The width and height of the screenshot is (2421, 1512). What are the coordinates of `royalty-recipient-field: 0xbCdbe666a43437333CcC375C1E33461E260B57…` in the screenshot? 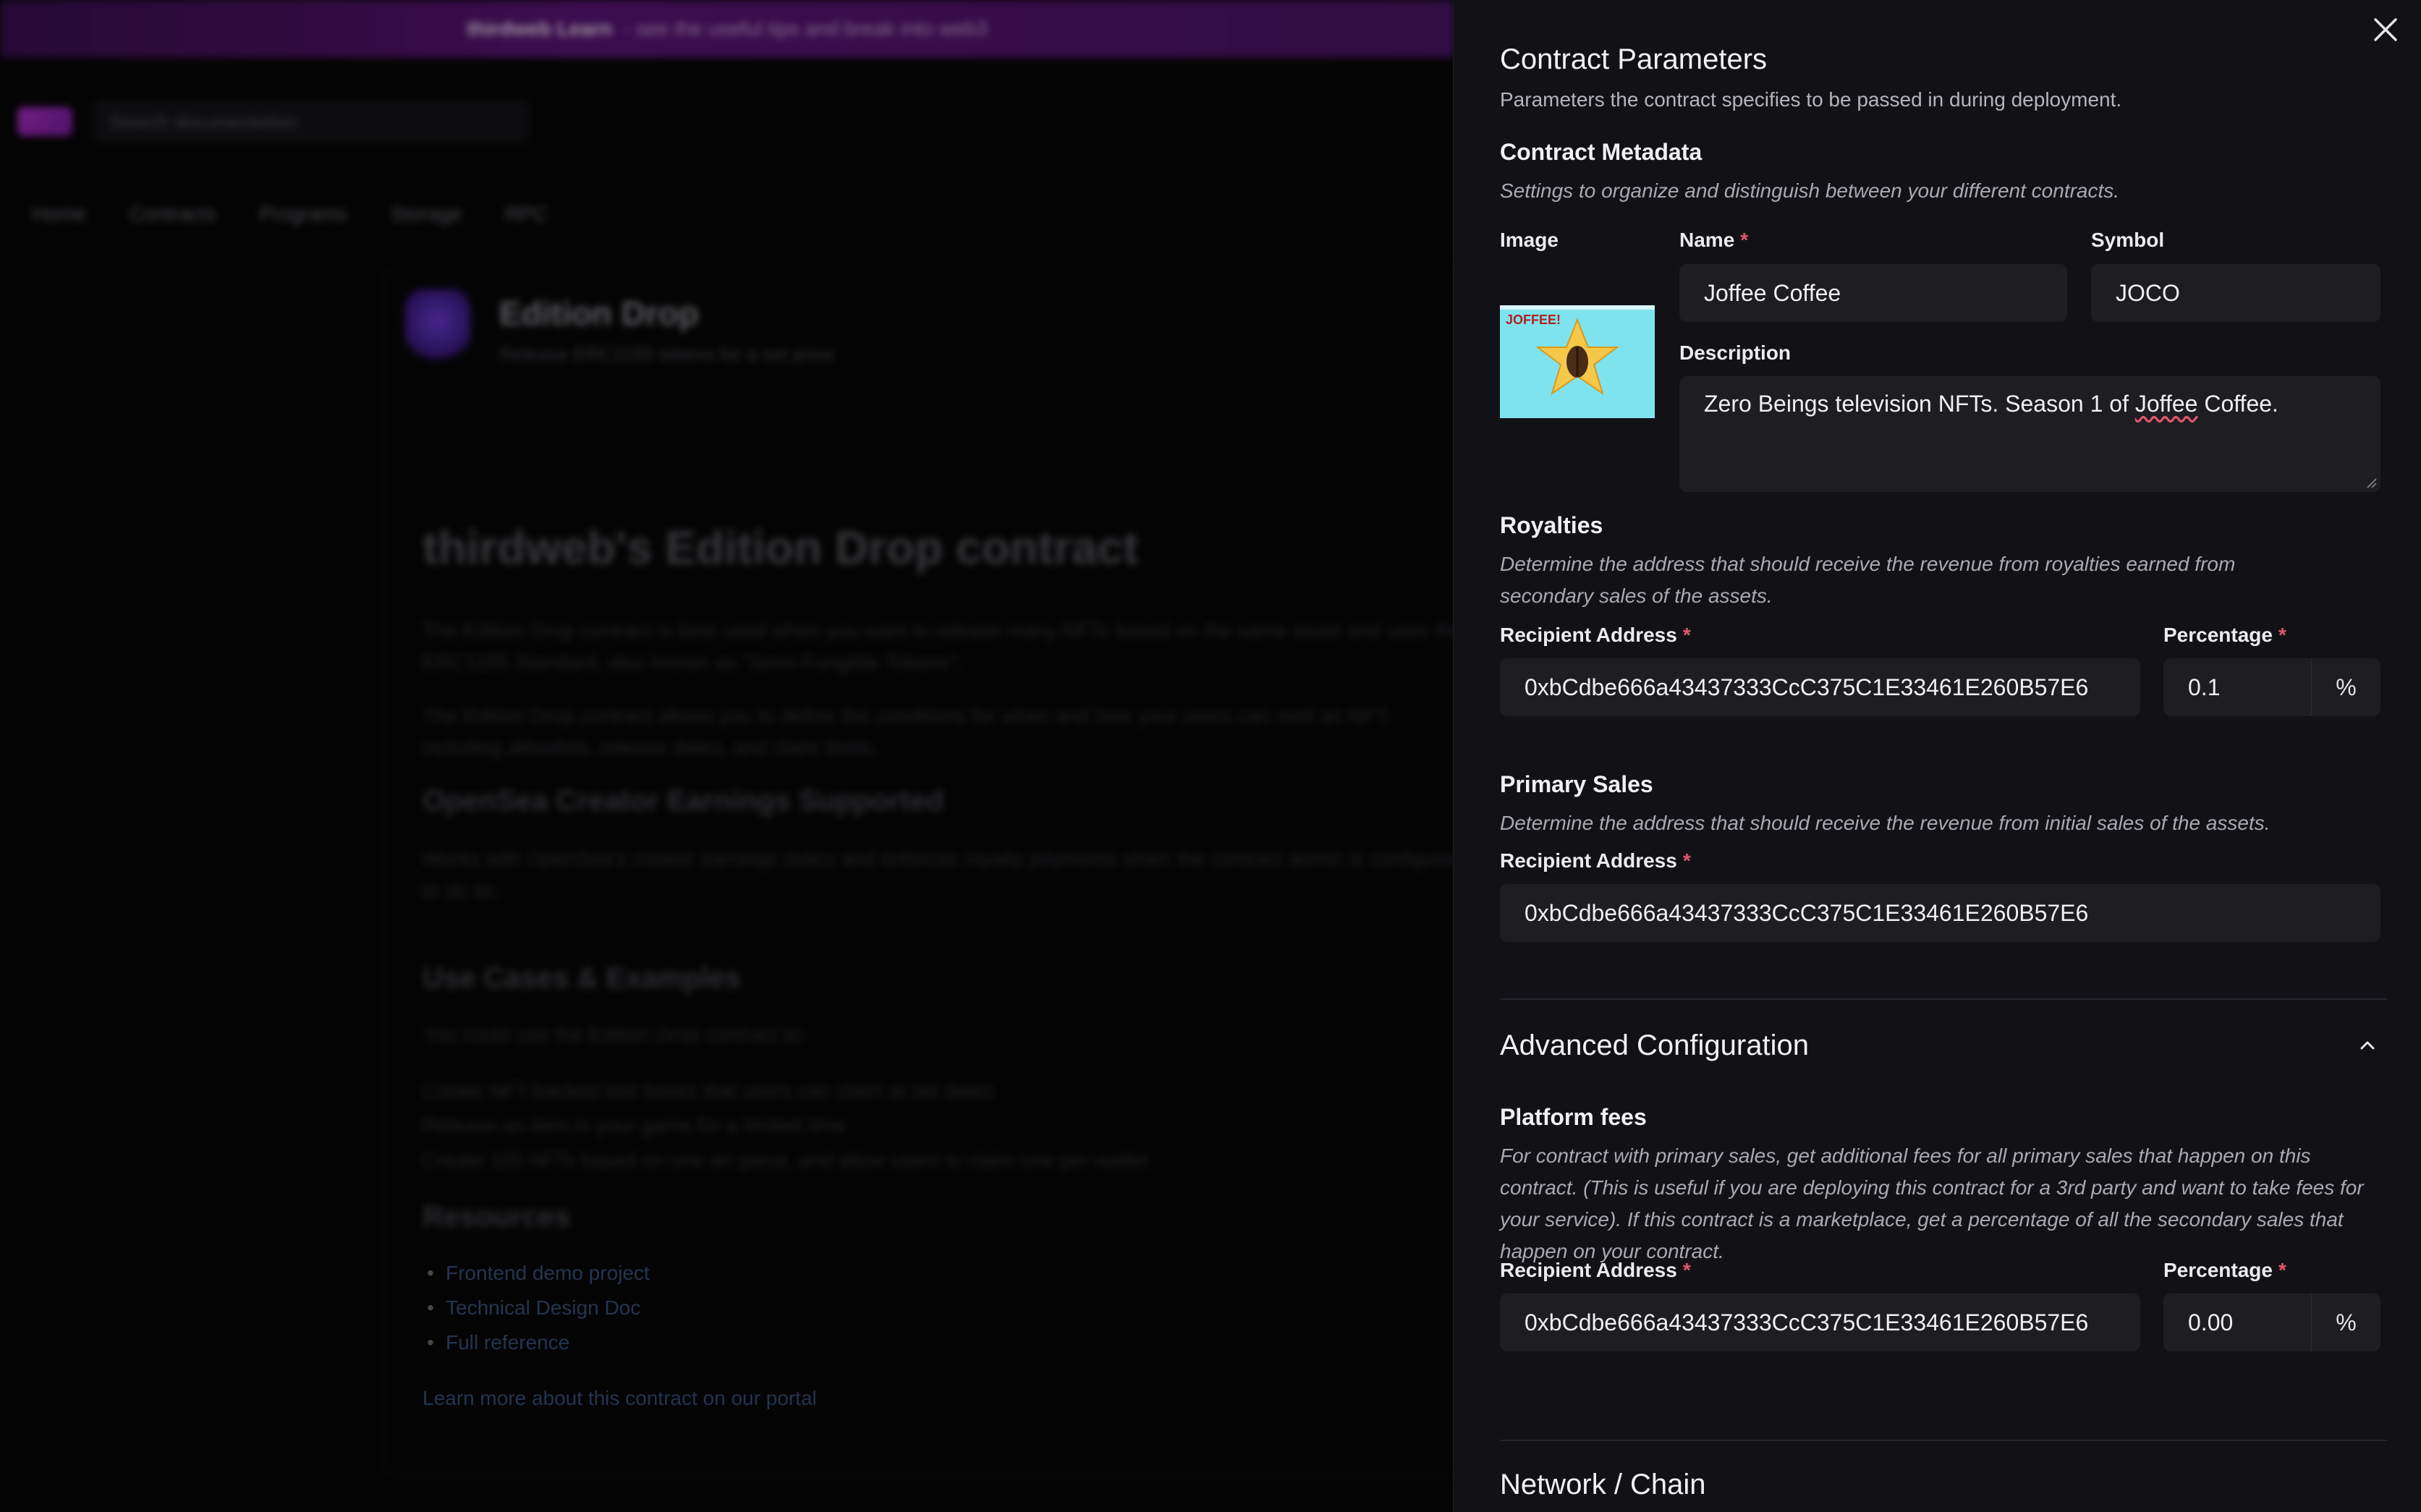 It's located at (1820, 687).